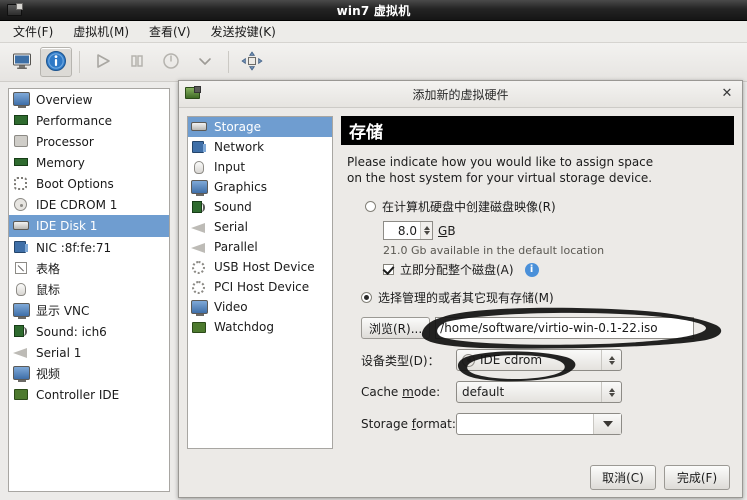 The height and width of the screenshot is (500, 747). Describe the element at coordinates (231, 307) in the screenshot. I see `category-label: Video` at that location.